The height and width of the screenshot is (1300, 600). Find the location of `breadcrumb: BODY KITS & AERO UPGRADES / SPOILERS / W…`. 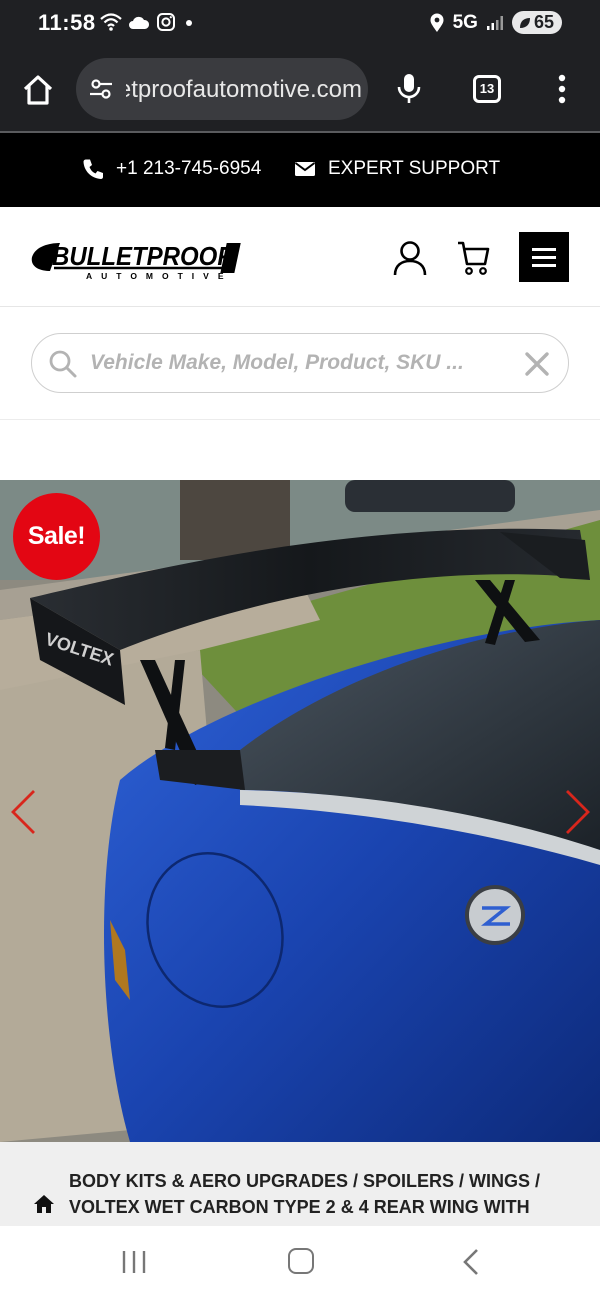

breadcrumb: BODY KITS & AERO UPGRADES / SPOILERS / W… is located at coordinates (300, 1184).